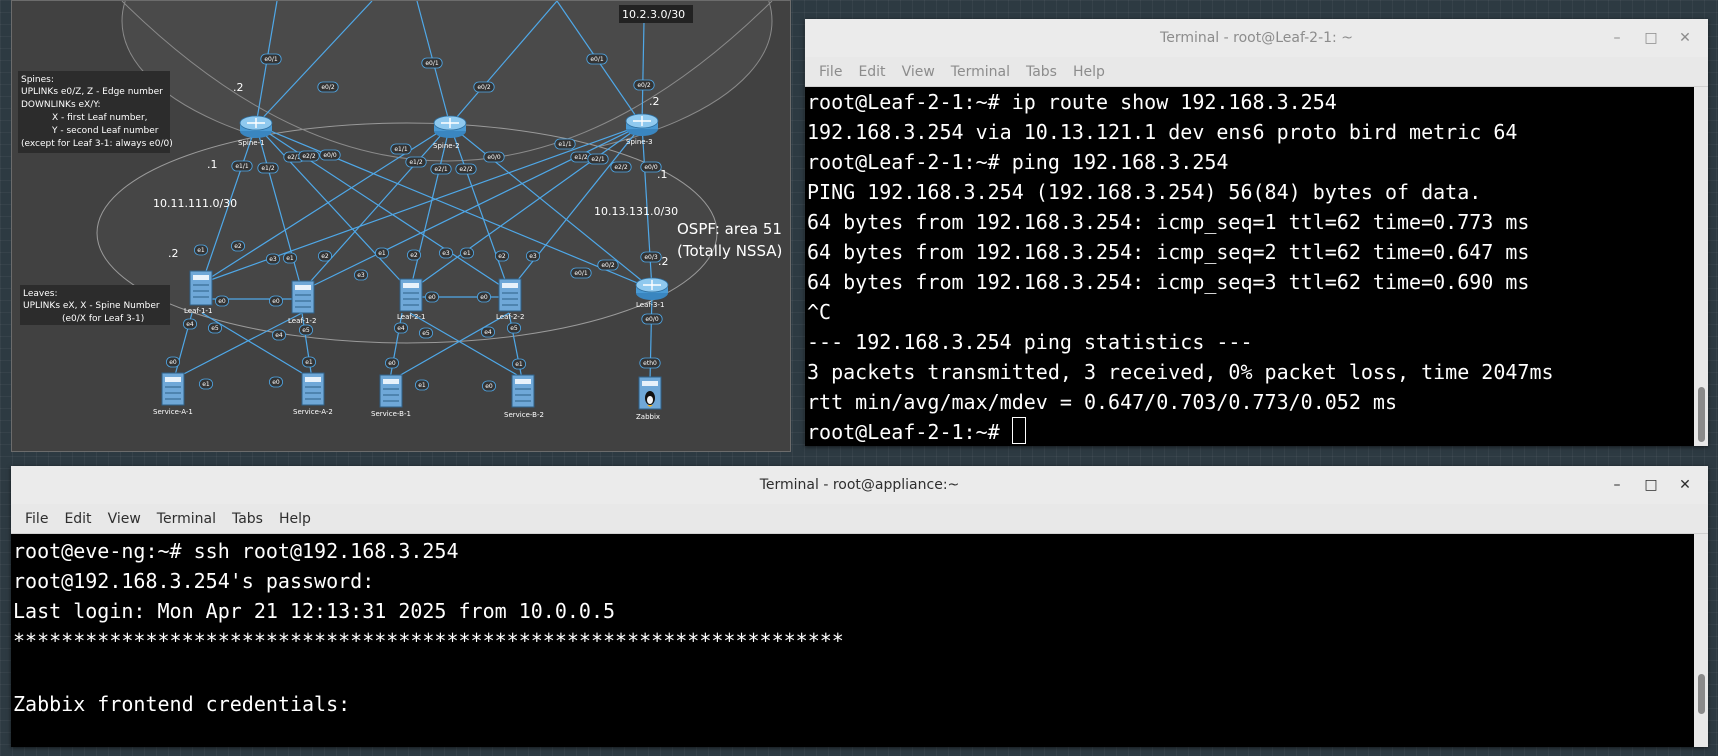 The width and height of the screenshot is (1718, 756). I want to click on interface-label: e0/3, so click(651, 257).